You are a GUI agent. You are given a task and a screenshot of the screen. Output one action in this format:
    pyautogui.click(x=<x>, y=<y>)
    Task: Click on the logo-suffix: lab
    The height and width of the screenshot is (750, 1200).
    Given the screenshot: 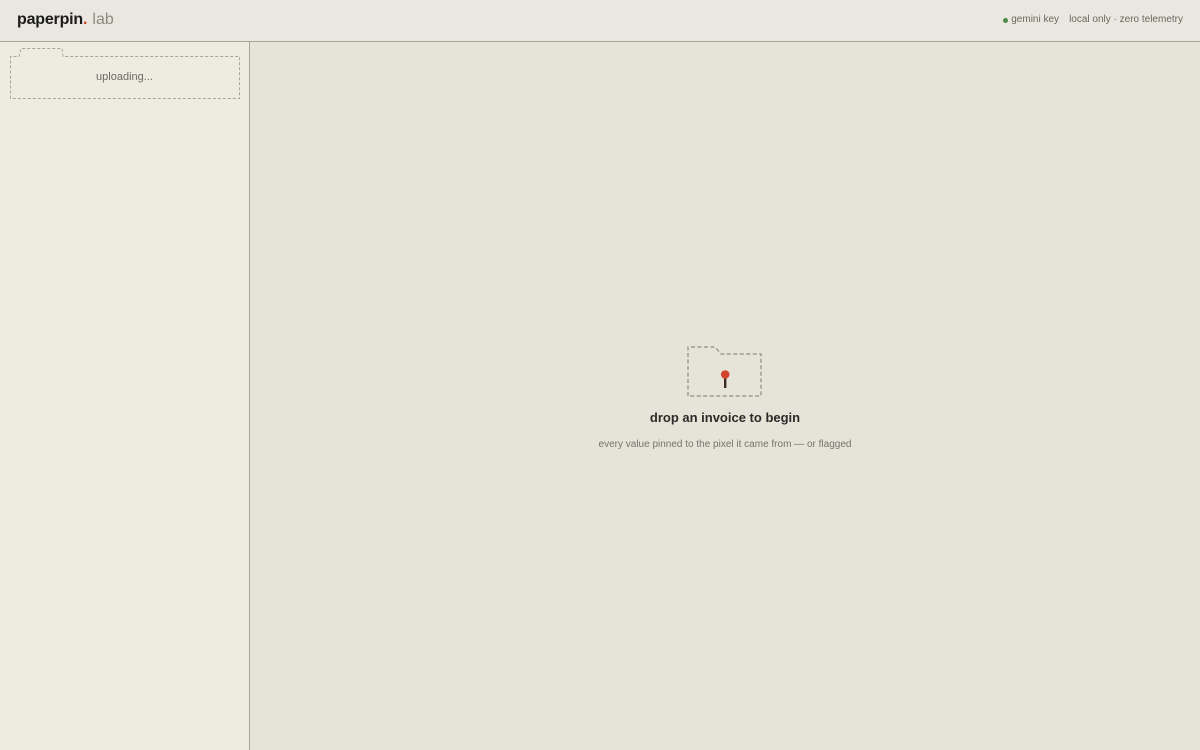 What is the action you would take?
    pyautogui.click(x=103, y=19)
    